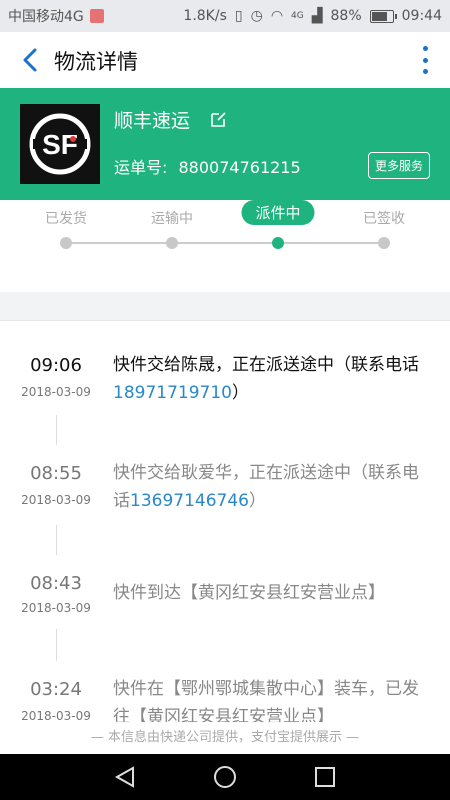 The width and height of the screenshot is (450, 800). I want to click on app-header: 物流详情, so click(225, 60).